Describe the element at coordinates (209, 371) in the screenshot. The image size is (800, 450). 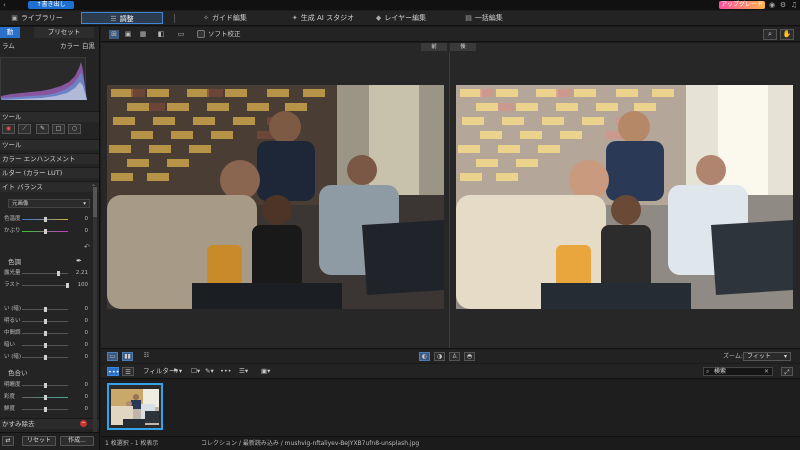
I see `color-filter-icon: ✎▾` at that location.